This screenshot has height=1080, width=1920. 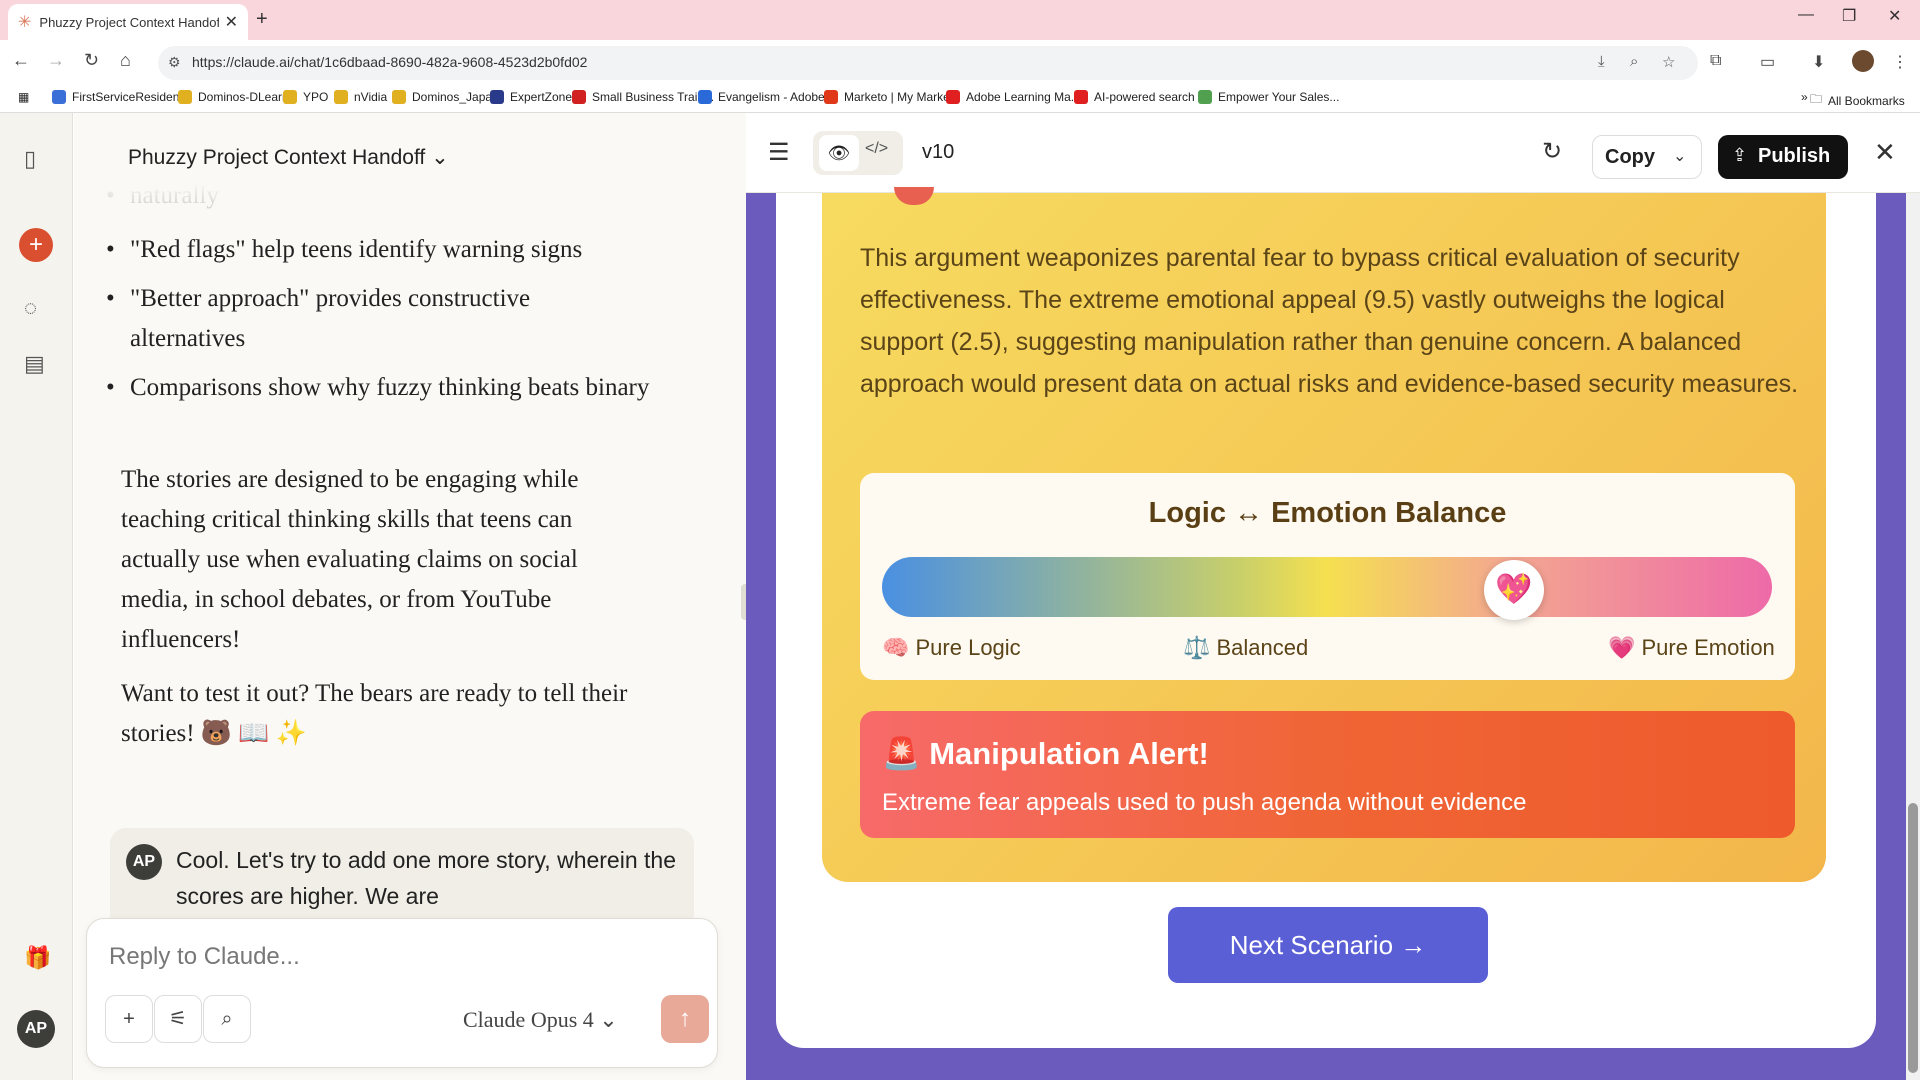 What do you see at coordinates (938, 152) in the screenshot?
I see `version-label: v10` at bounding box center [938, 152].